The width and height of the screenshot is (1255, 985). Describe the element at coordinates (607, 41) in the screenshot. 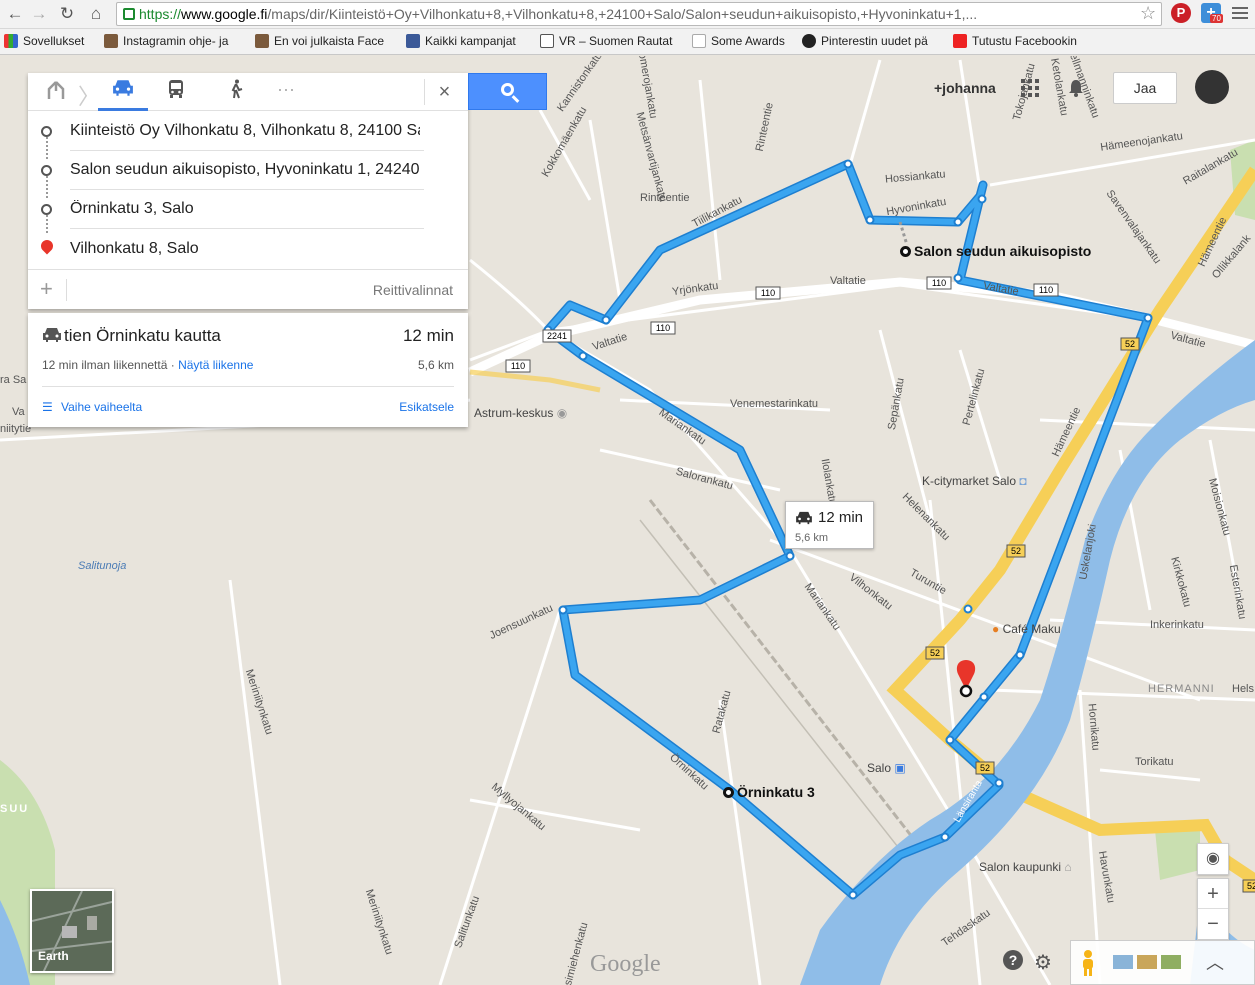

I see `bookmark-item: VR – Suomen Rautat` at that location.